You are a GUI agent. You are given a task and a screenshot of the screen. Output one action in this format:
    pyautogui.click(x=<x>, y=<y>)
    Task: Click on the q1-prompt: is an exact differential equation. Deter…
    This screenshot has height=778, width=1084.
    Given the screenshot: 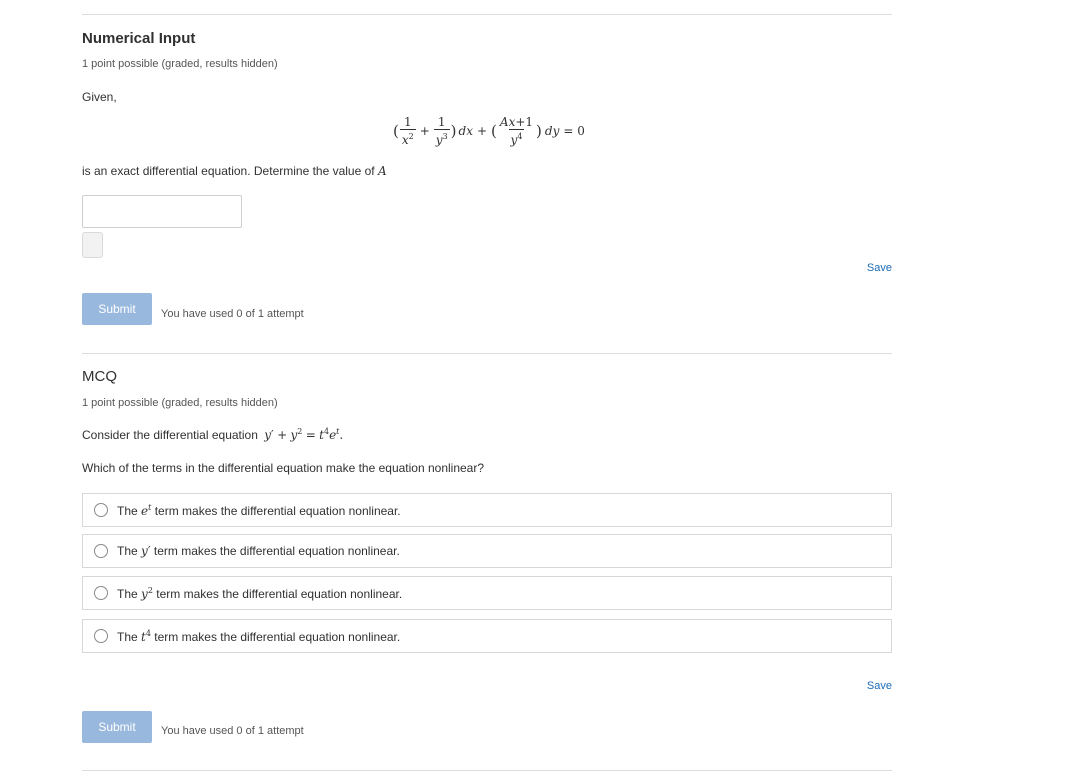 What is the action you would take?
    pyautogui.click(x=234, y=171)
    